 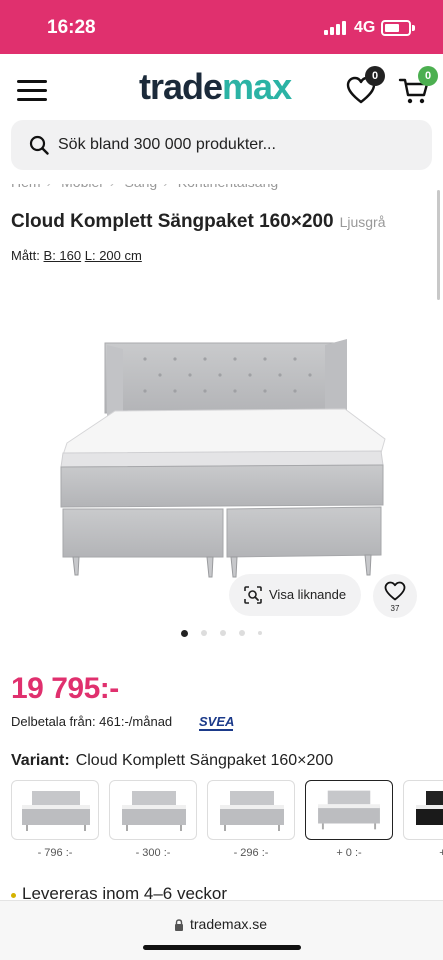 What do you see at coordinates (32, 91) in the screenshot?
I see `hamburger-menu-icon` at bounding box center [32, 91].